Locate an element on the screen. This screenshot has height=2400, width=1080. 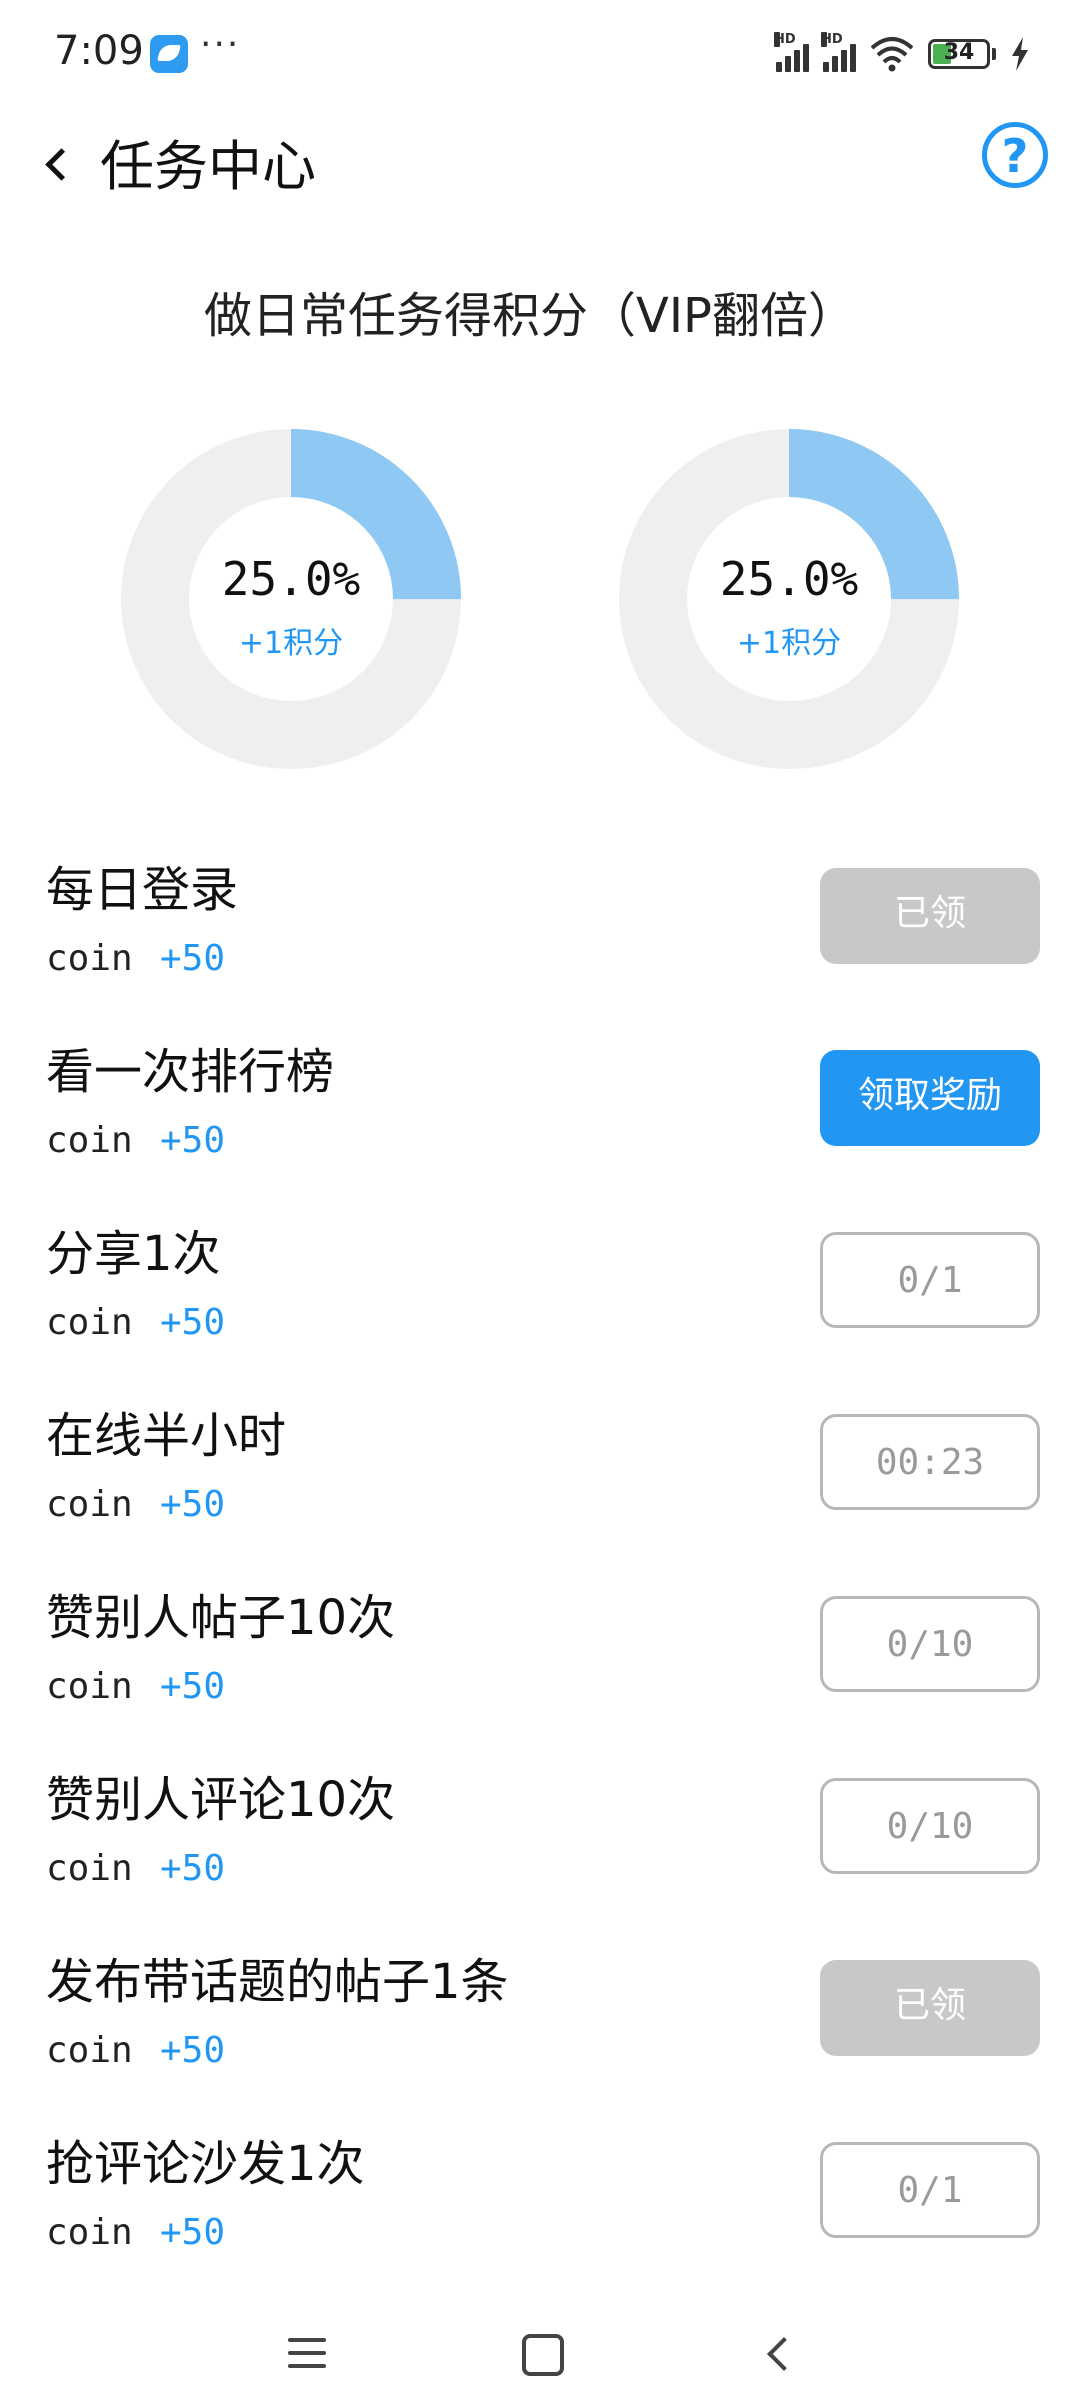
charging-icon is located at coordinates (1020, 54).